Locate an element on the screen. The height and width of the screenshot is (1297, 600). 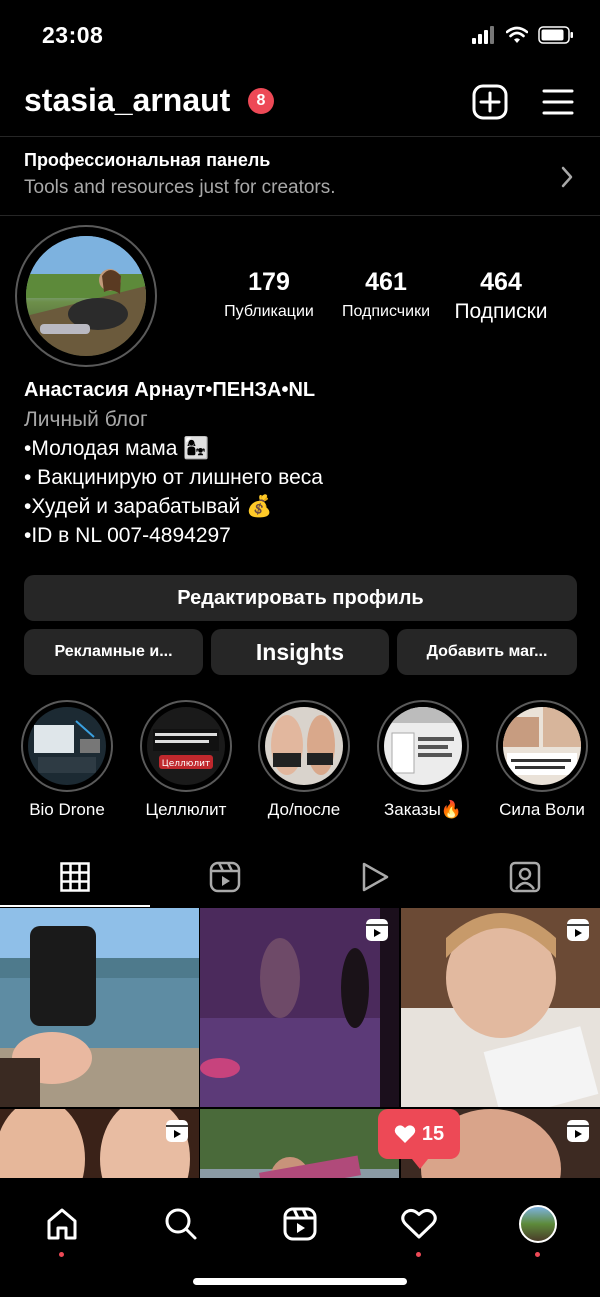
tab-reels is located at coordinates (225, 877).